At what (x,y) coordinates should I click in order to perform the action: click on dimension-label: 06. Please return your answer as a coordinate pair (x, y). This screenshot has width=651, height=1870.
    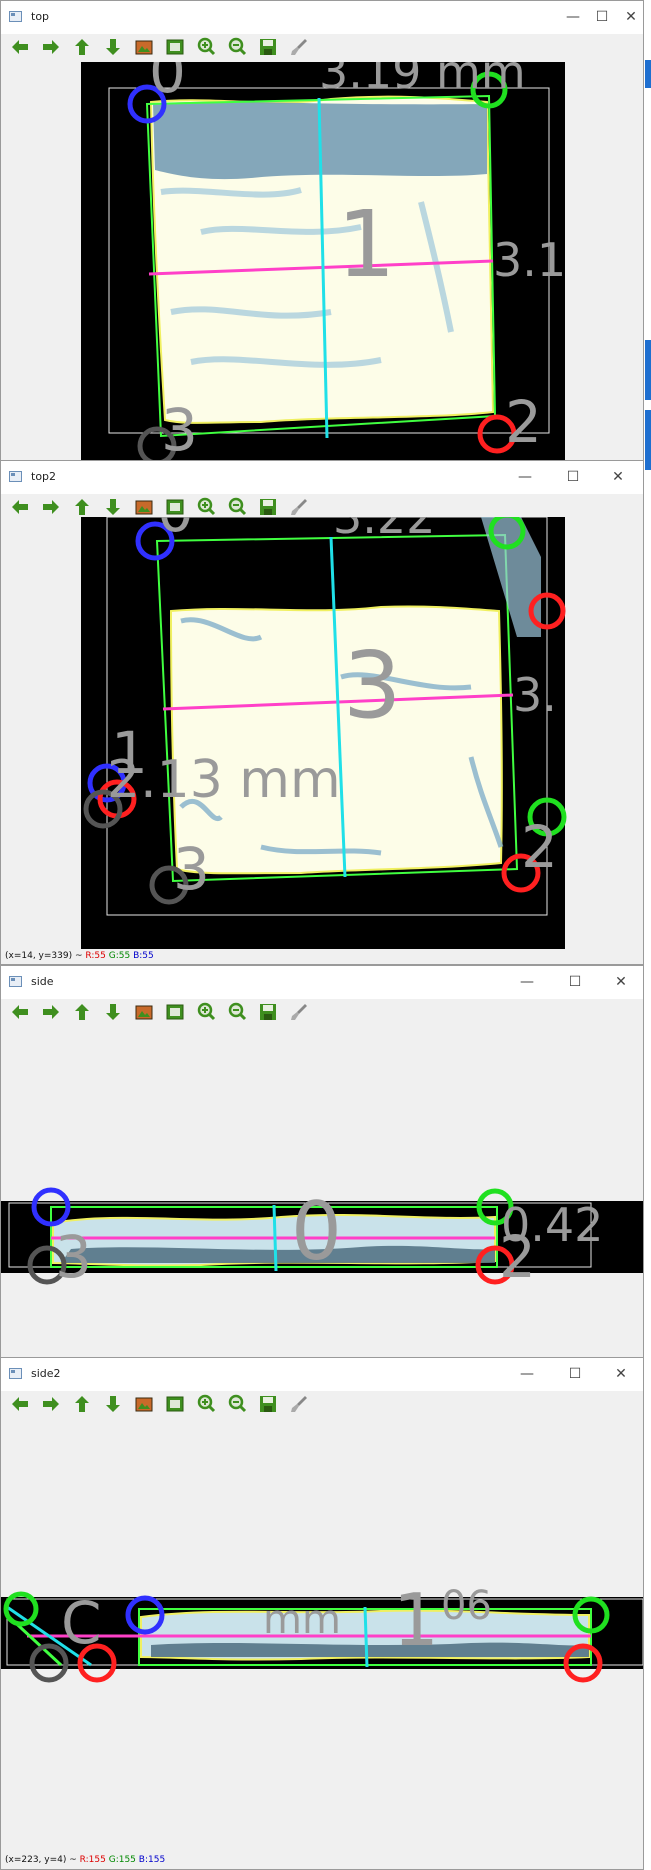
    Looking at the image, I should click on (466, 1606).